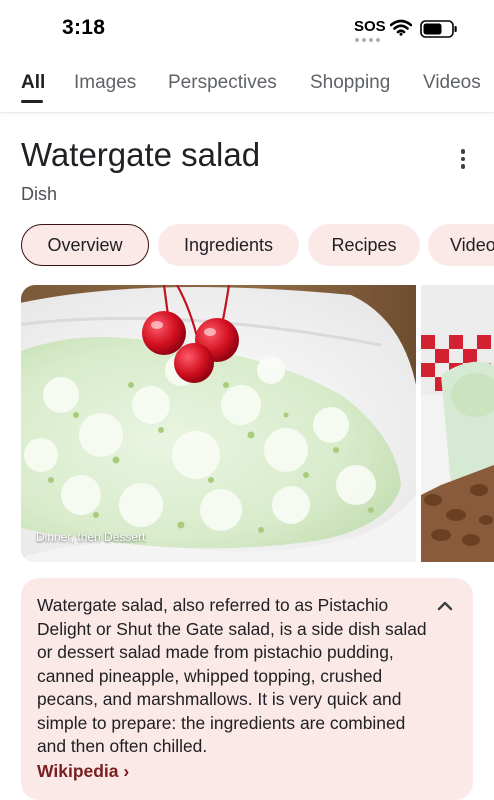 Image resolution: width=494 pixels, height=800 pixels. I want to click on tab-all: All, so click(33, 83).